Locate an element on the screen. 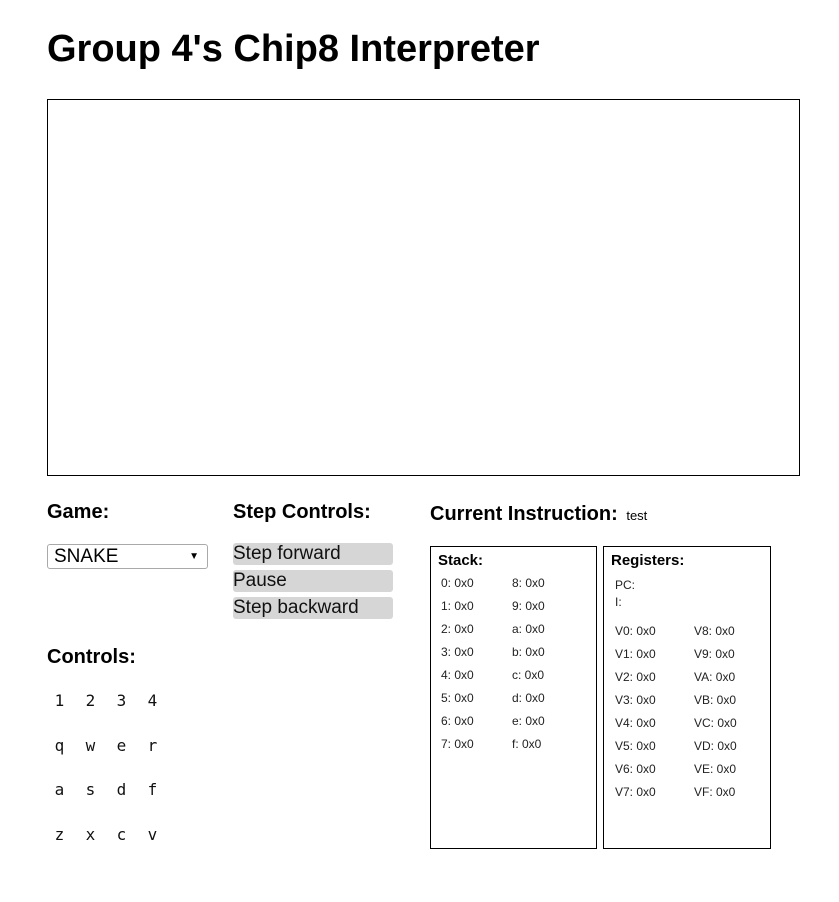  key-c: c is located at coordinates (121, 842).